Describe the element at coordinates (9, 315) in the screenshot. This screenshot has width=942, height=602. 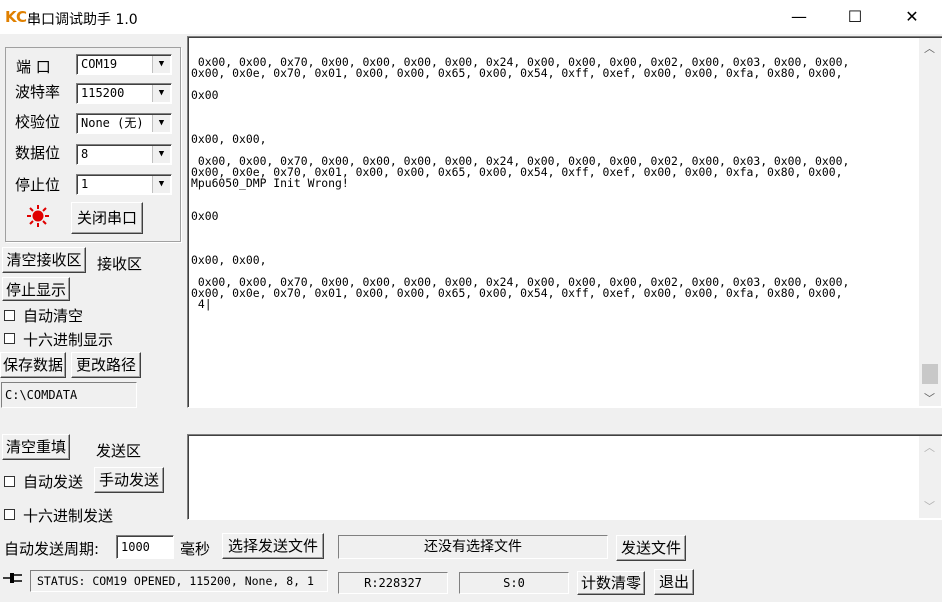
I see `auto-clear-checkbox` at that location.